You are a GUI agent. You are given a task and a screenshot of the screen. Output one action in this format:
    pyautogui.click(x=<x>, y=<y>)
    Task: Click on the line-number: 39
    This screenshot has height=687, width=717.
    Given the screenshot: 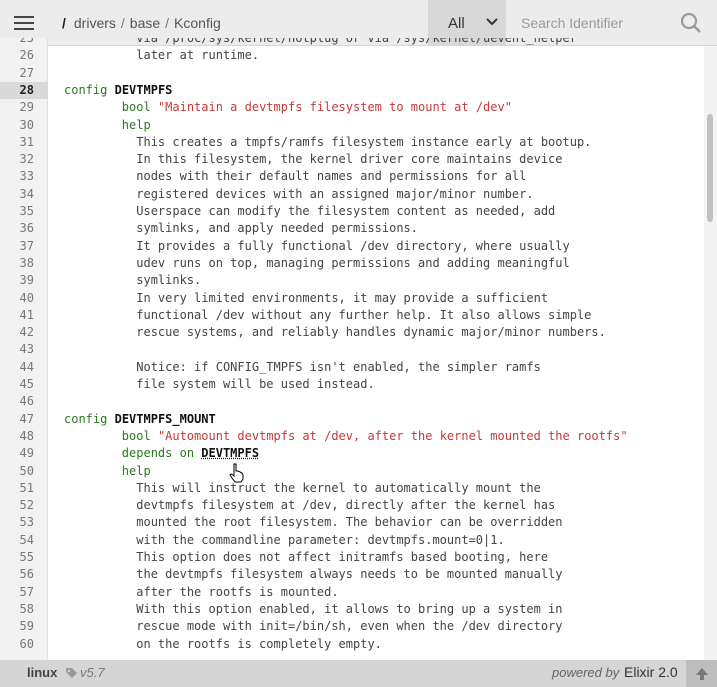 What is the action you would take?
    pyautogui.click(x=17, y=280)
    